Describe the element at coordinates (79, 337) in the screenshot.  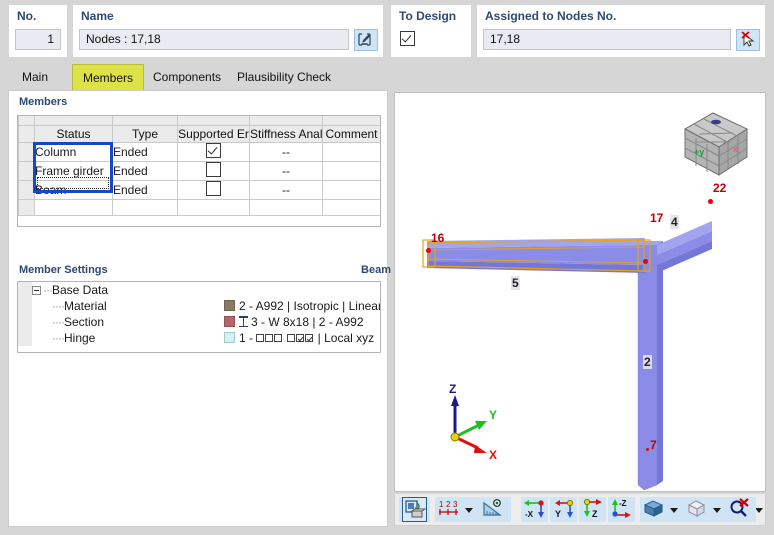
I see `tree-label-hinge: Hinge` at that location.